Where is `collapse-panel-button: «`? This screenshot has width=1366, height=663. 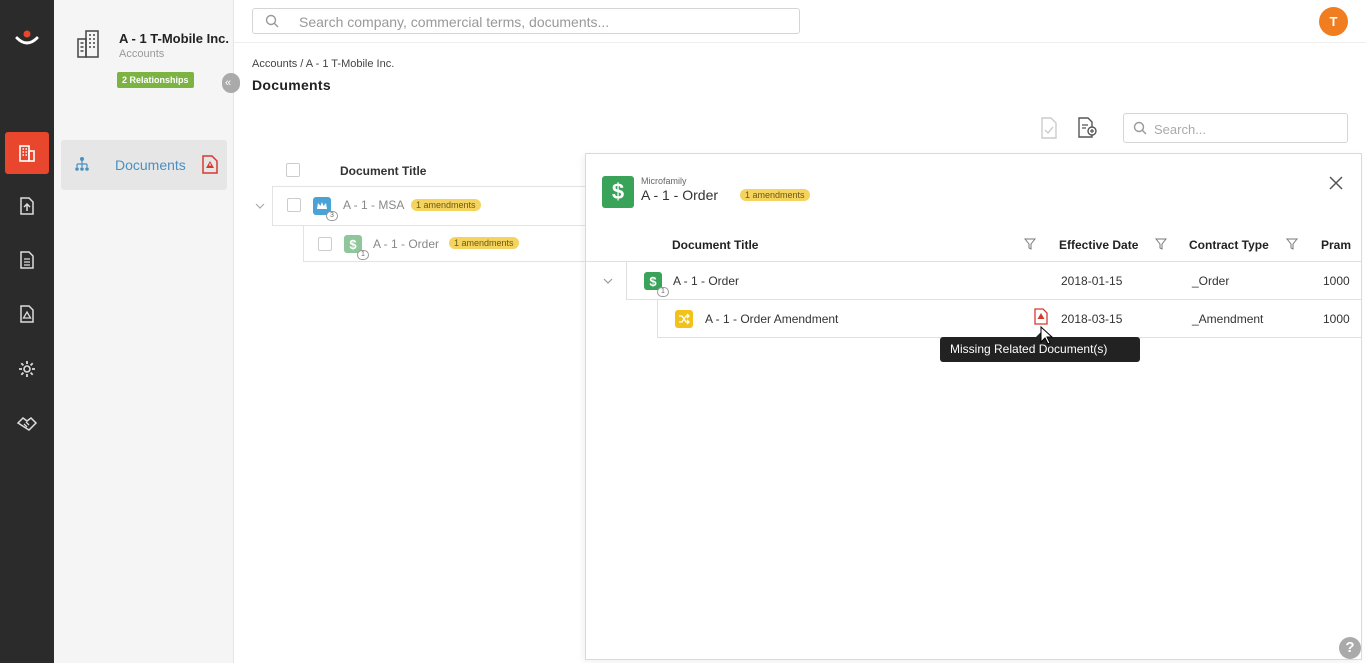
collapse-panel-button: « is located at coordinates (231, 83).